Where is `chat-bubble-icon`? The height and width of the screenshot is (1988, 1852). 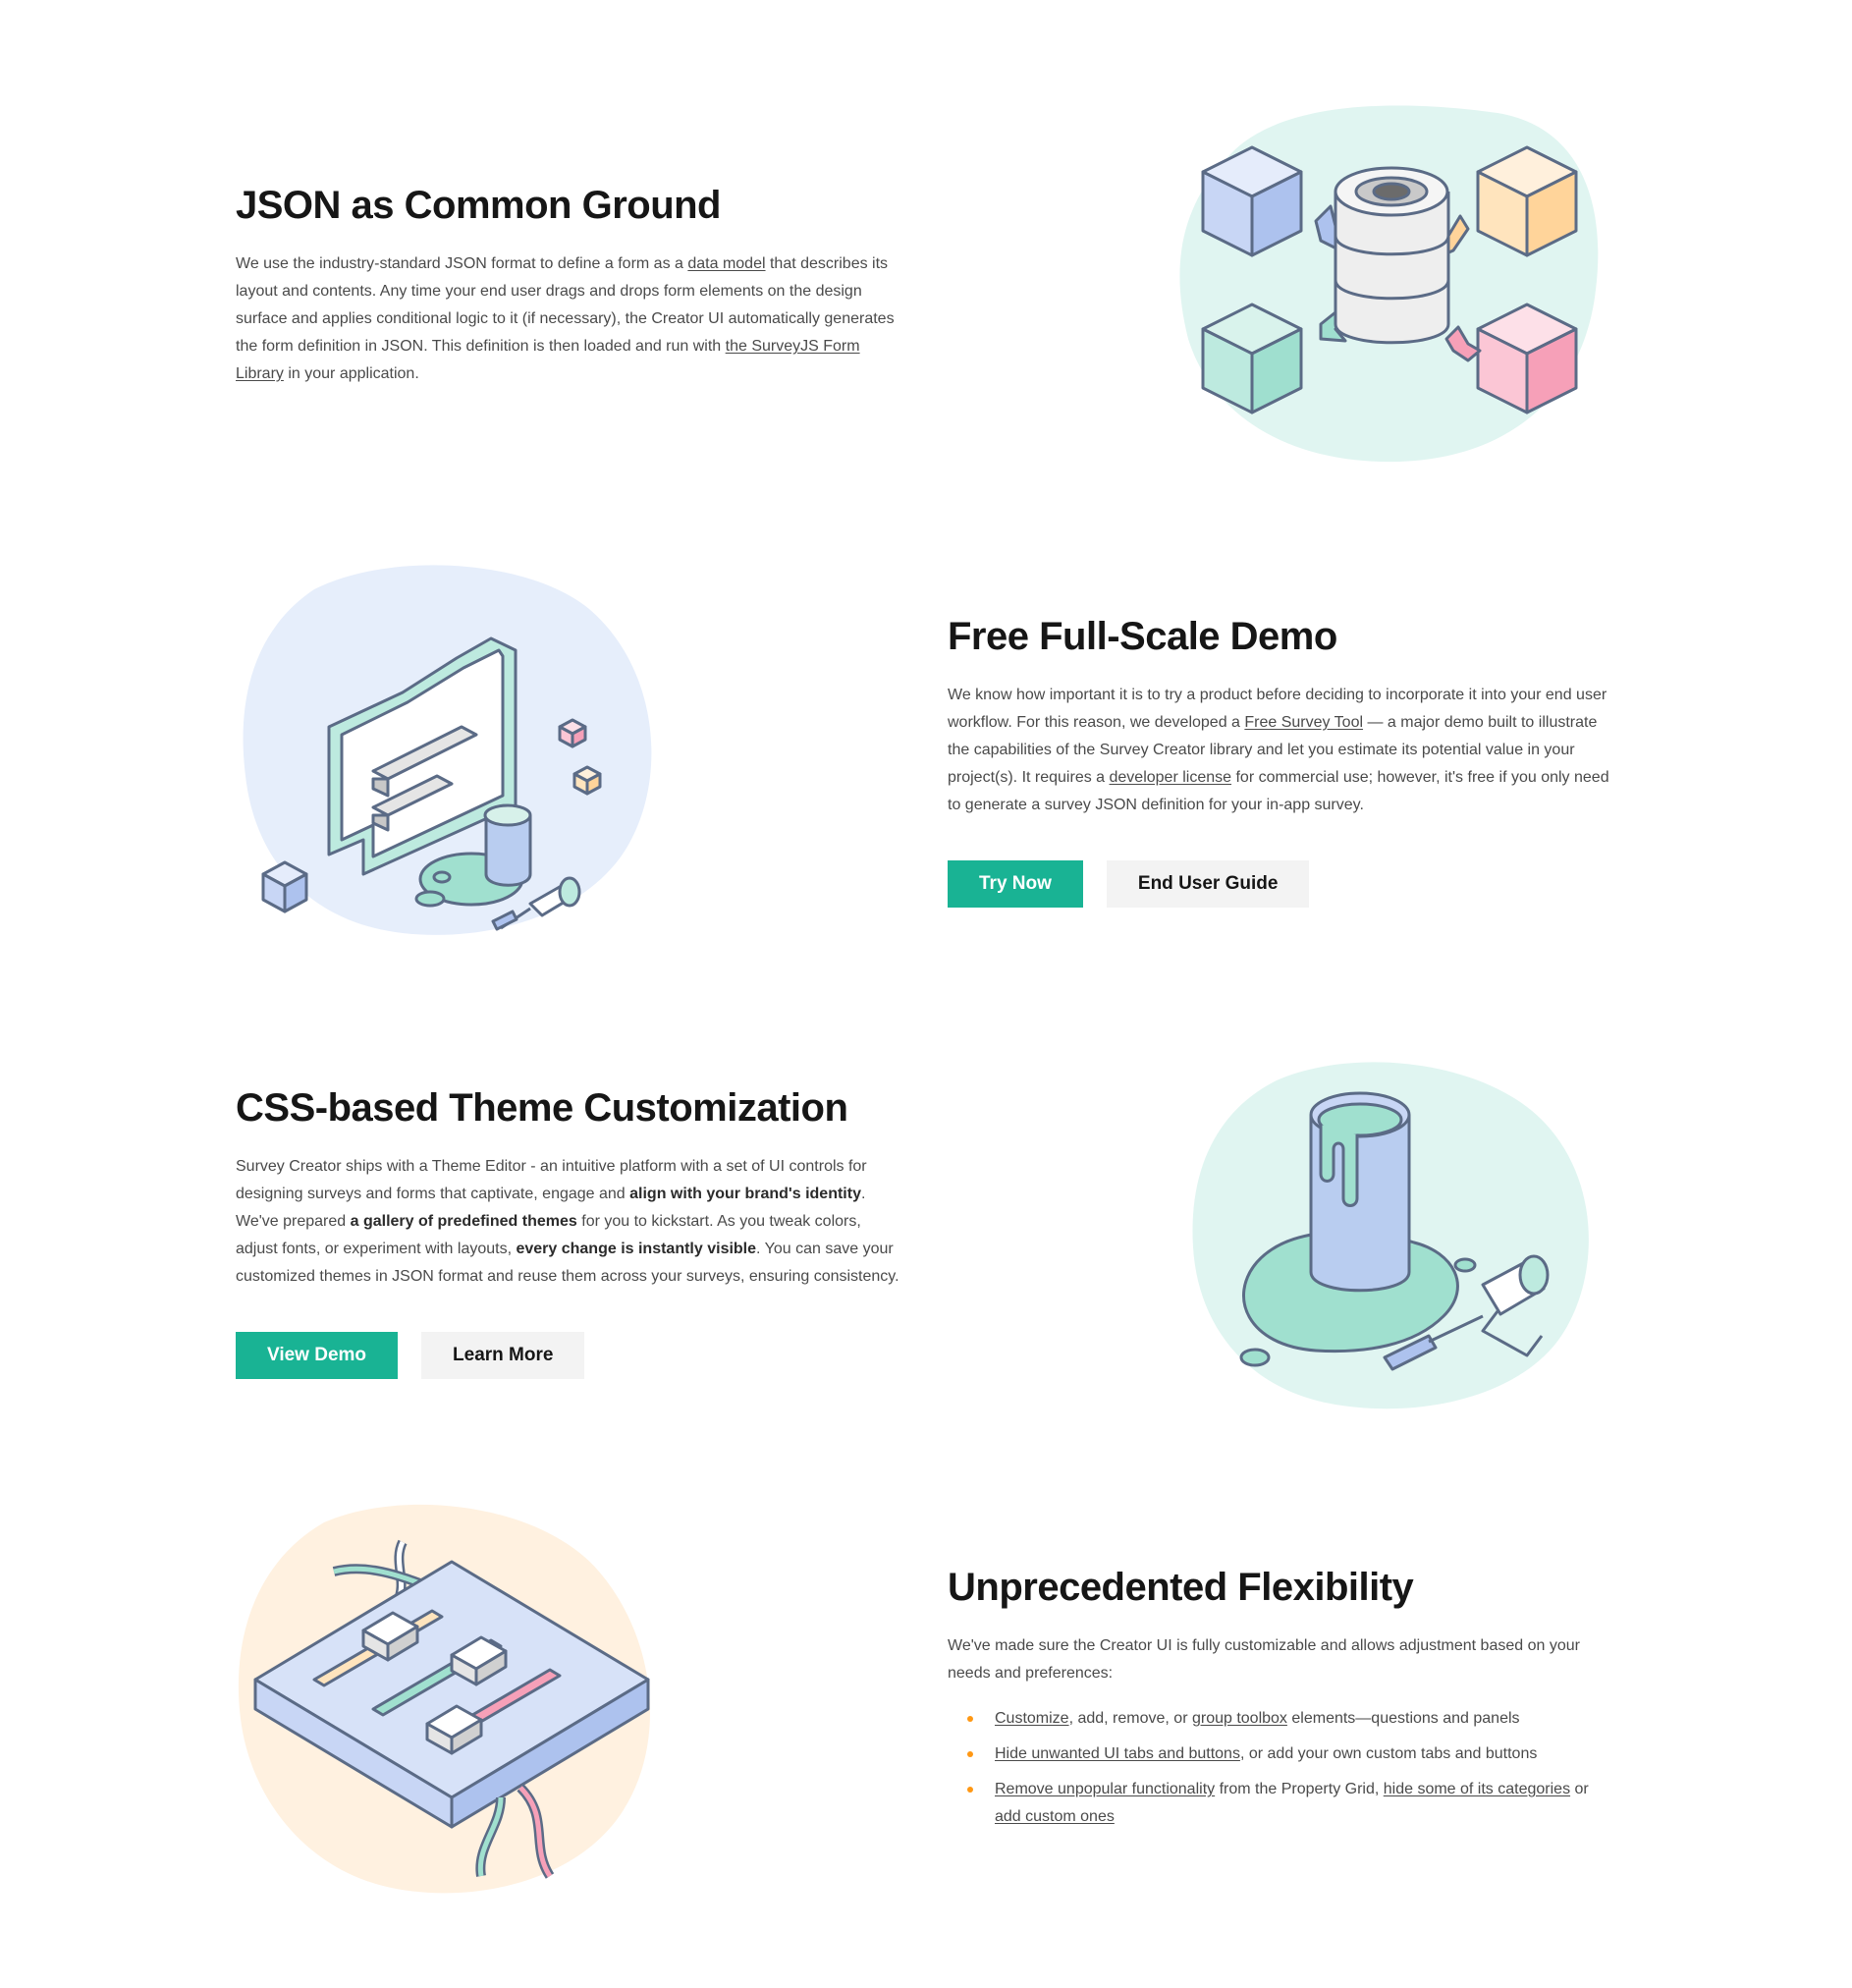 chat-bubble-icon is located at coordinates (447, 750).